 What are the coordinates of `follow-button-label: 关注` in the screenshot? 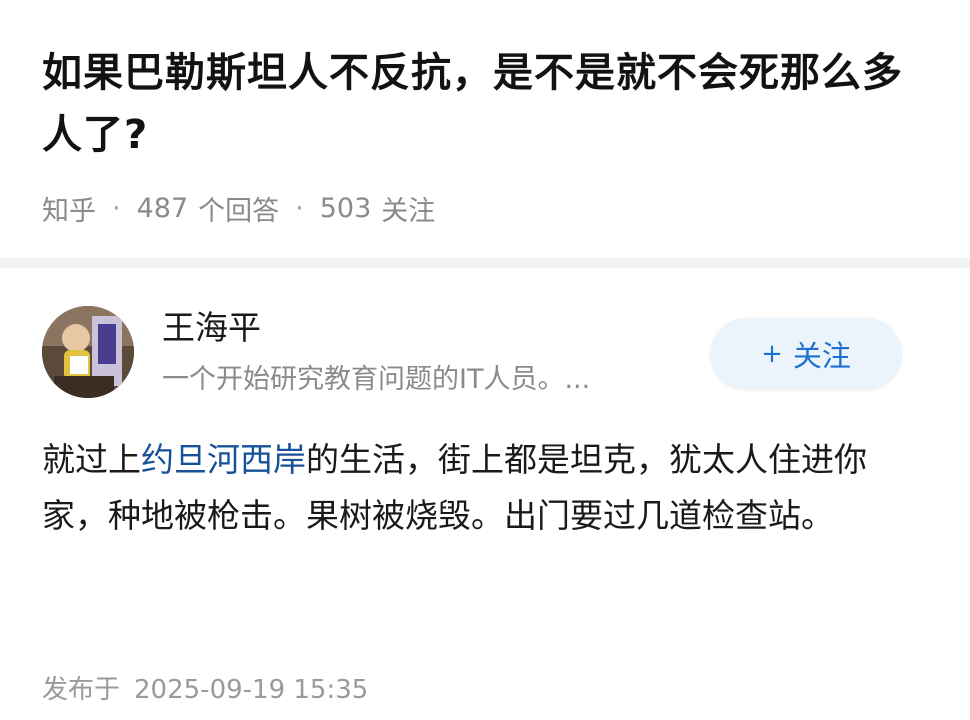 It's located at (821, 356).